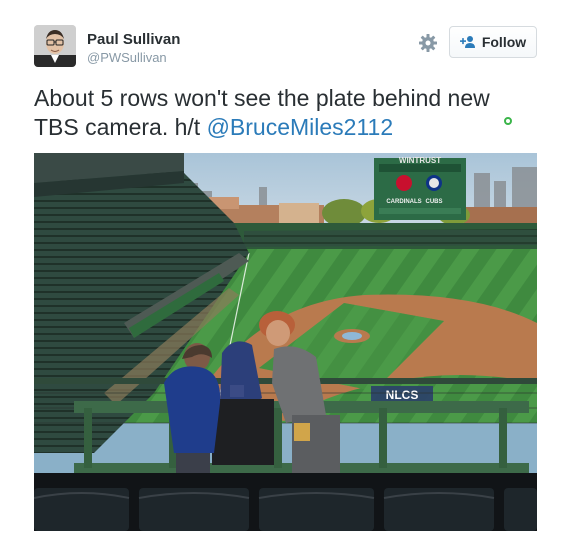 This screenshot has width=572, height=543. I want to click on scoreboard-sponsor: WINTRUST, so click(420, 160).